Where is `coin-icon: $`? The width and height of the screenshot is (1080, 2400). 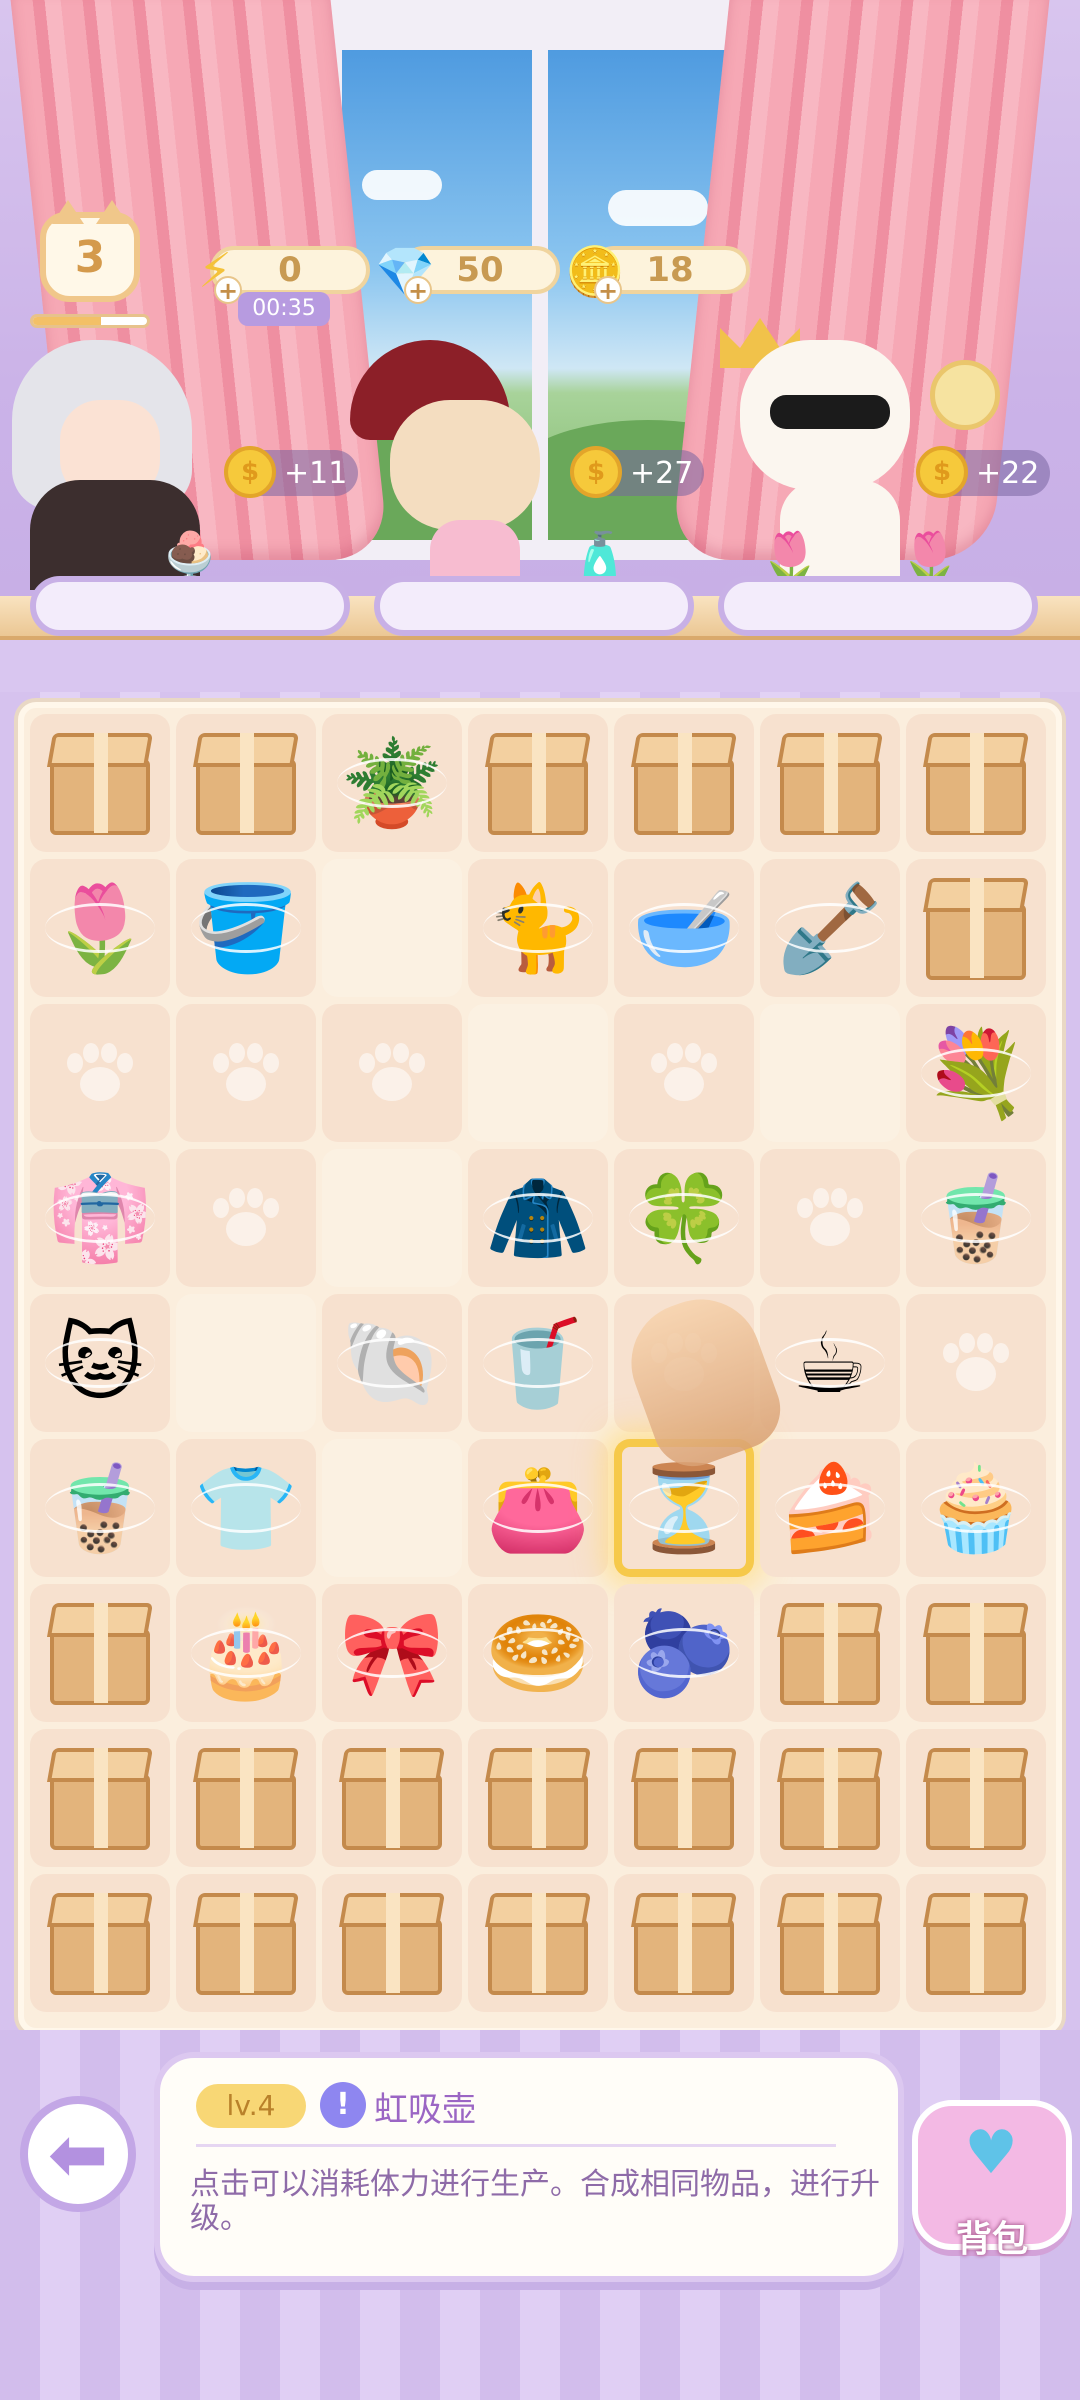 coin-icon: $ is located at coordinates (942, 472).